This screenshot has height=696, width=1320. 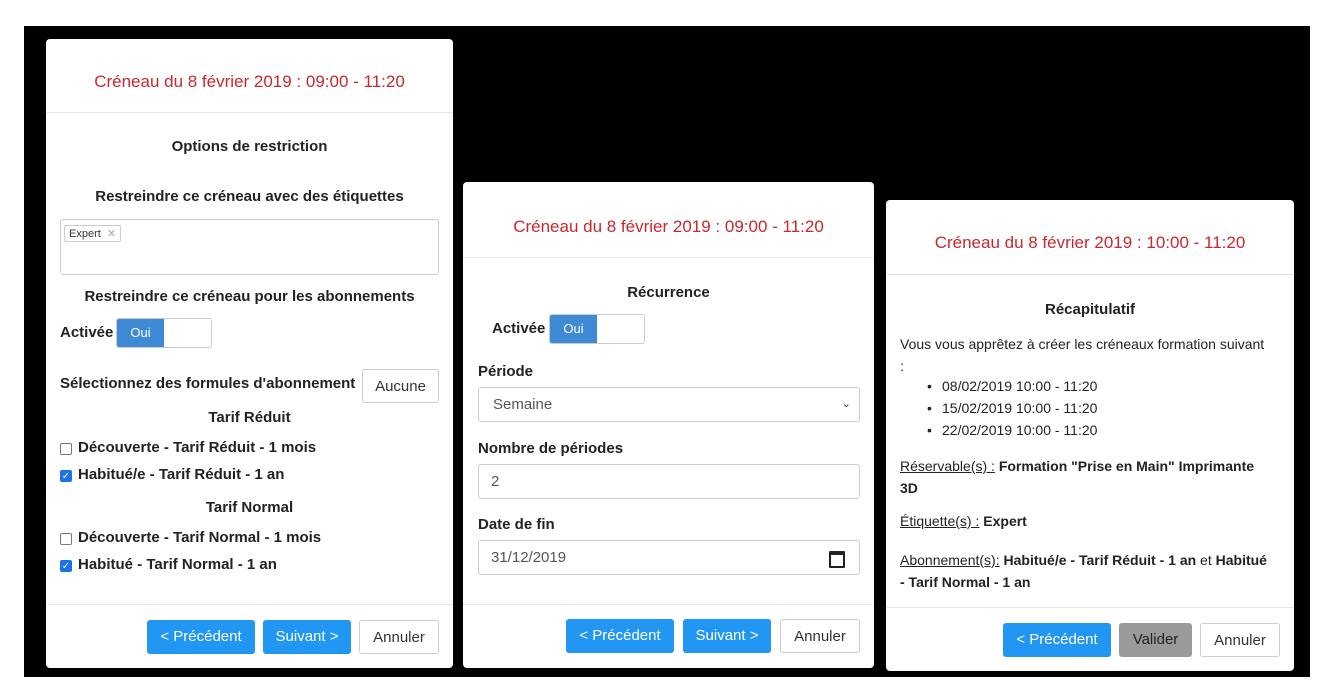 I want to click on period-value: Semaine, so click(x=523, y=404).